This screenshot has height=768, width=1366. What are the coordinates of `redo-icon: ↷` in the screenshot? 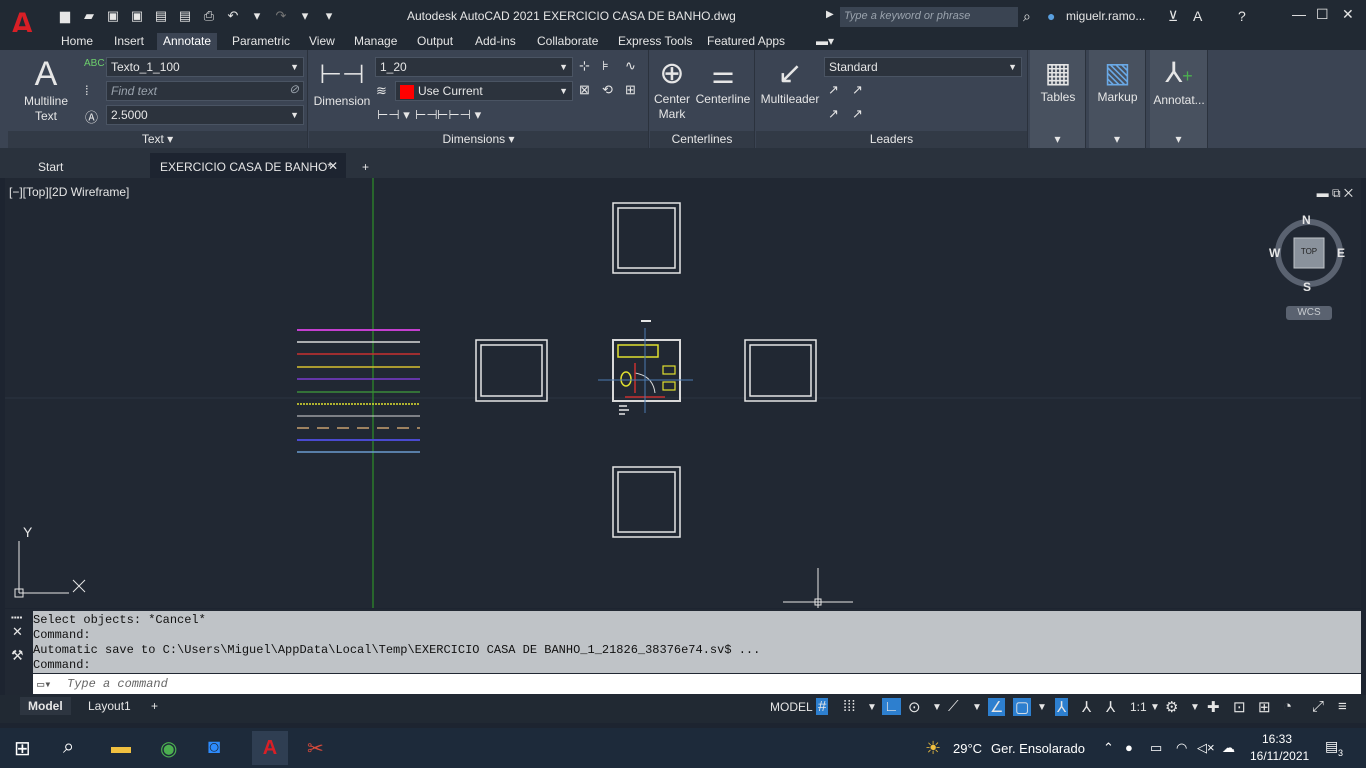 It's located at (281, 16).